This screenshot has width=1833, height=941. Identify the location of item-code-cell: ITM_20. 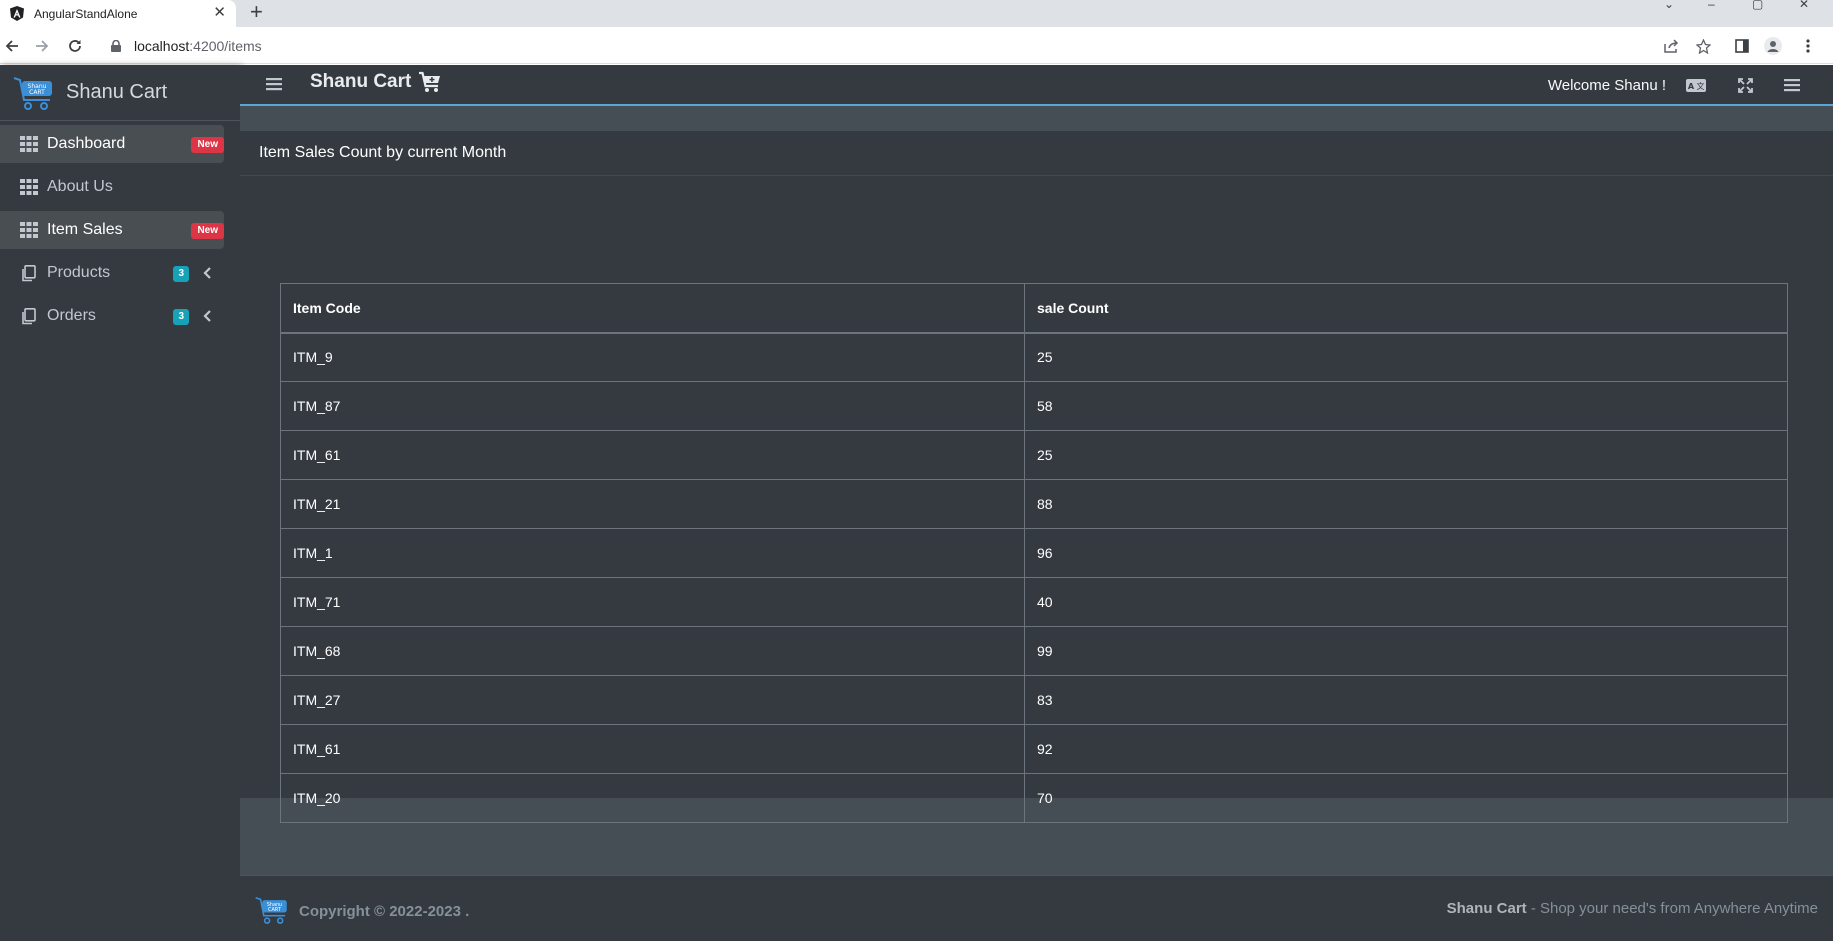
(652, 798).